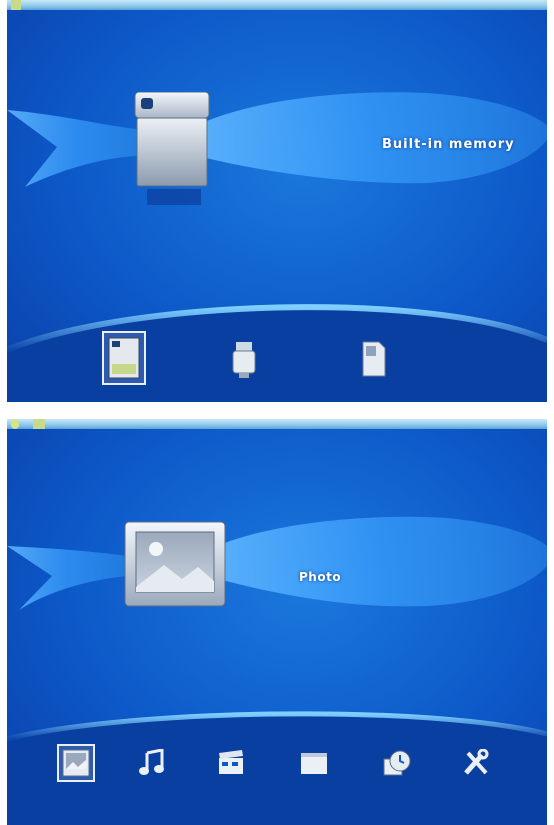 Image resolution: width=554 pixels, height=825 pixels. I want to click on bulb-status-icon, so click(15, 424).